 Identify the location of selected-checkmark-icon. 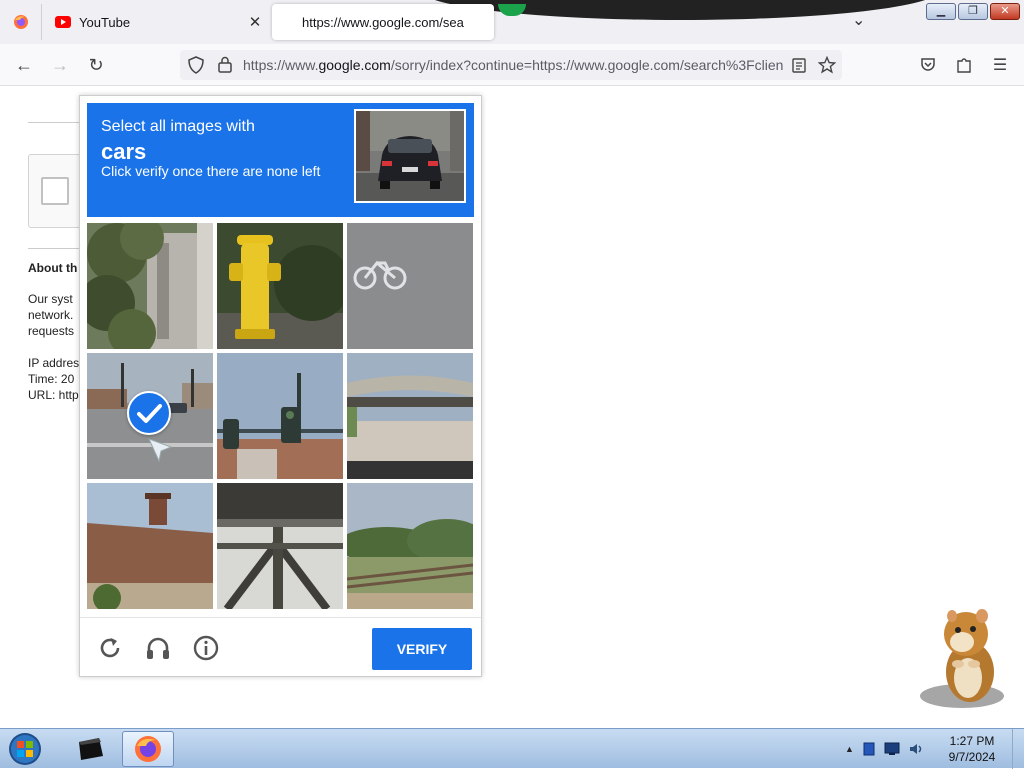
(149, 413).